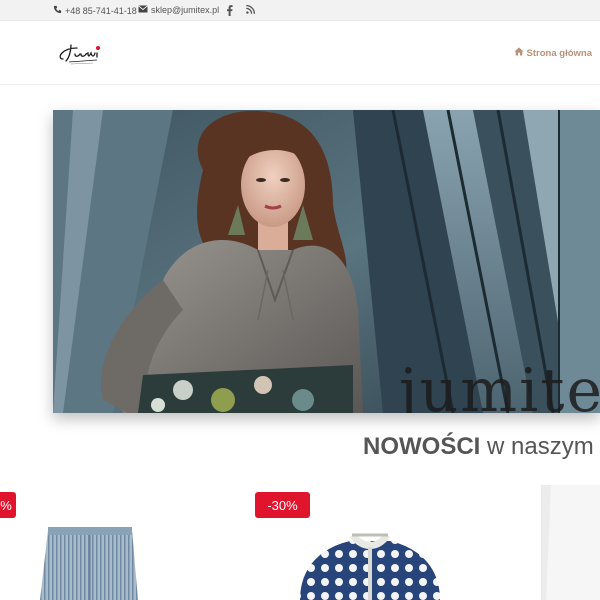 This screenshot has height=600, width=600. Describe the element at coordinates (57, 10) in the screenshot. I see `phone-icon` at that location.